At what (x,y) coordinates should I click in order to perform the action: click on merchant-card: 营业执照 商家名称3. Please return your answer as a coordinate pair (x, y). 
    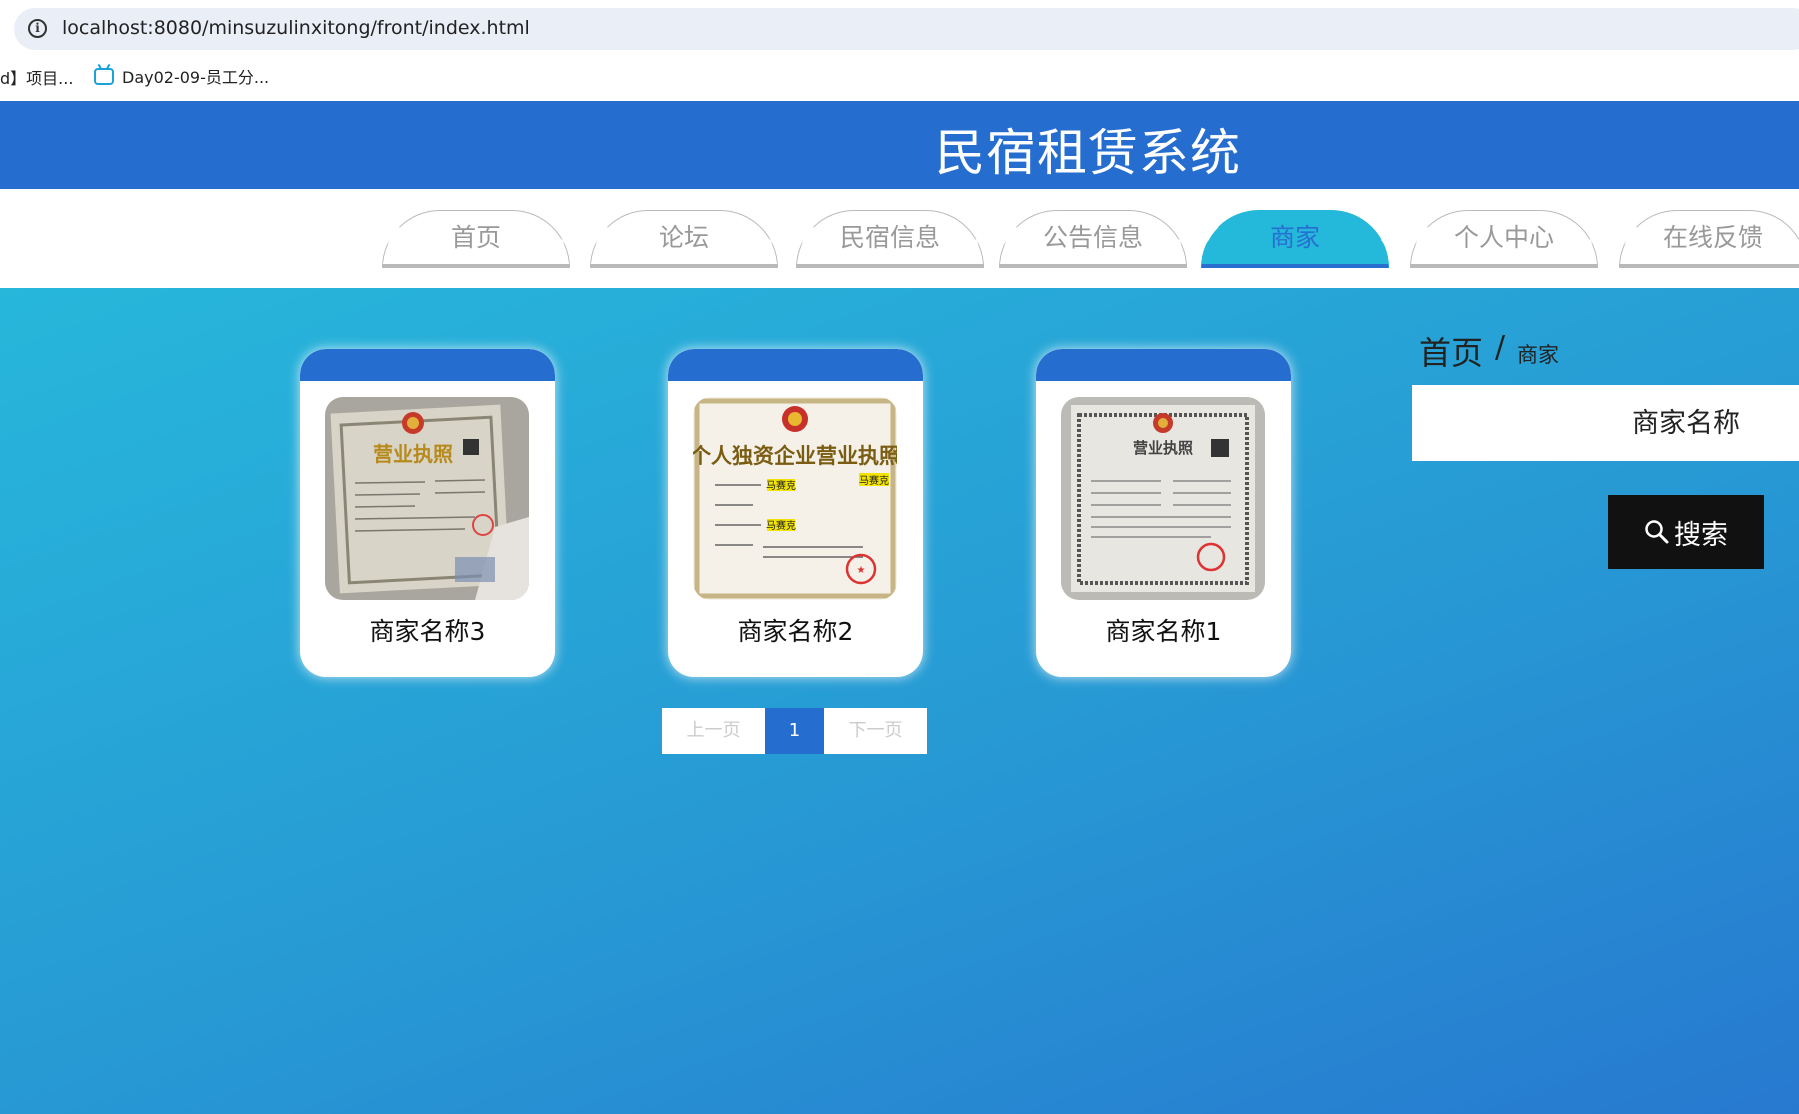
    Looking at the image, I should click on (427, 513).